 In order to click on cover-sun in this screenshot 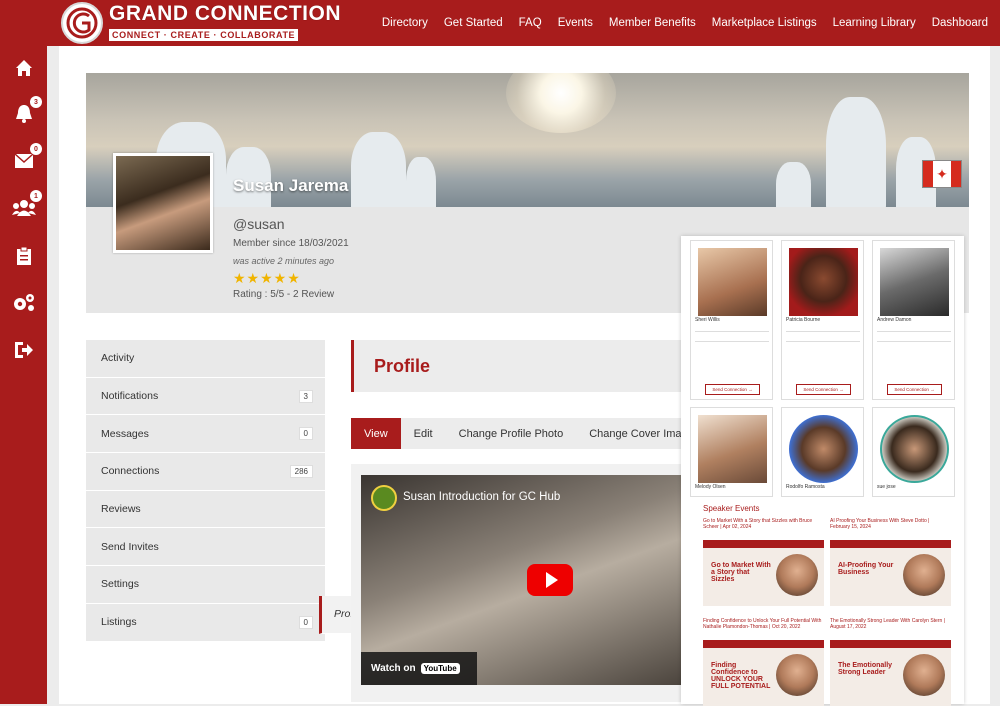, I will do `click(561, 103)`.